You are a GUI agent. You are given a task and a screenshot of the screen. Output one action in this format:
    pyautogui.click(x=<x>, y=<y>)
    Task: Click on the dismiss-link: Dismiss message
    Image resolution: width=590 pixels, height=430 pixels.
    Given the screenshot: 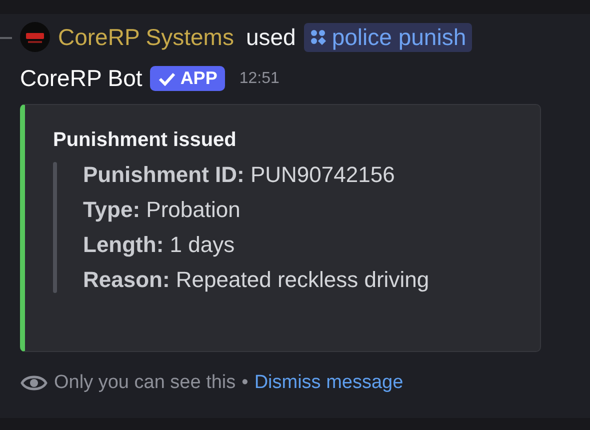 What is the action you would take?
    pyautogui.click(x=329, y=383)
    